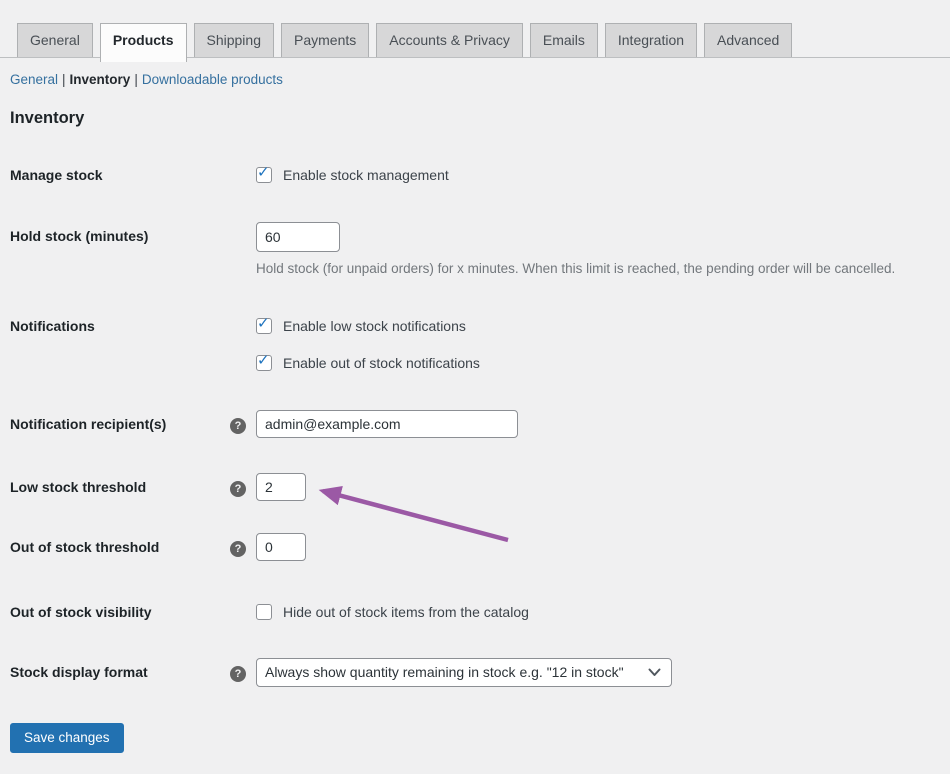 The height and width of the screenshot is (774, 950). Describe the element at coordinates (81, 612) in the screenshot. I see `field-label: Out of stock visibility` at that location.